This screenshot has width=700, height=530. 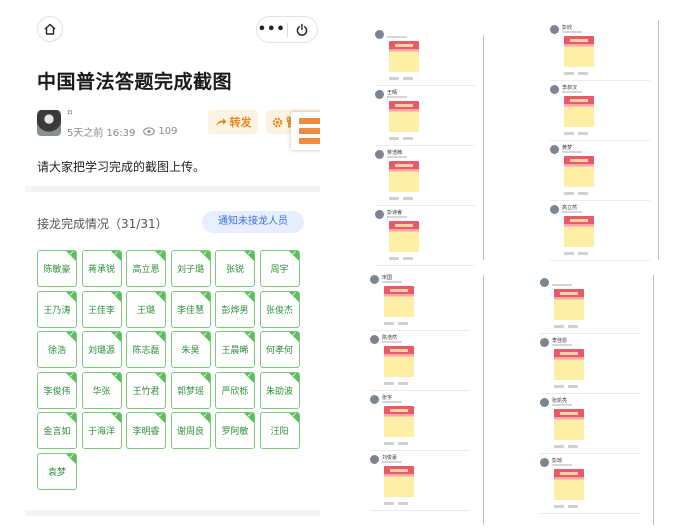 I want to click on participant-cell: 严欣栎 ✓, so click(x=235, y=390).